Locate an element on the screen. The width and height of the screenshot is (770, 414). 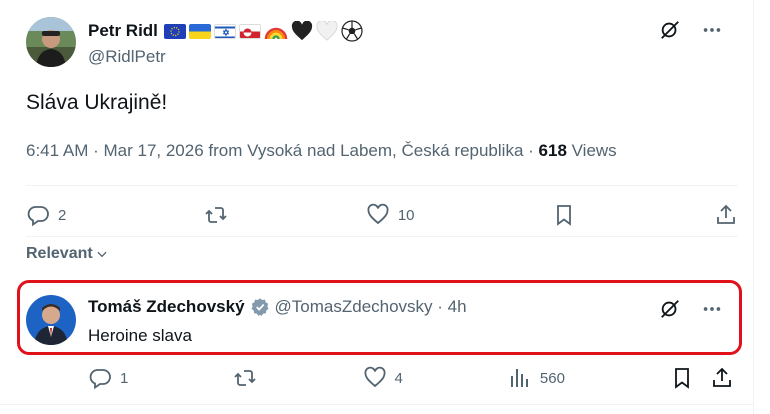
chevron-down-icon is located at coordinates (102, 254).